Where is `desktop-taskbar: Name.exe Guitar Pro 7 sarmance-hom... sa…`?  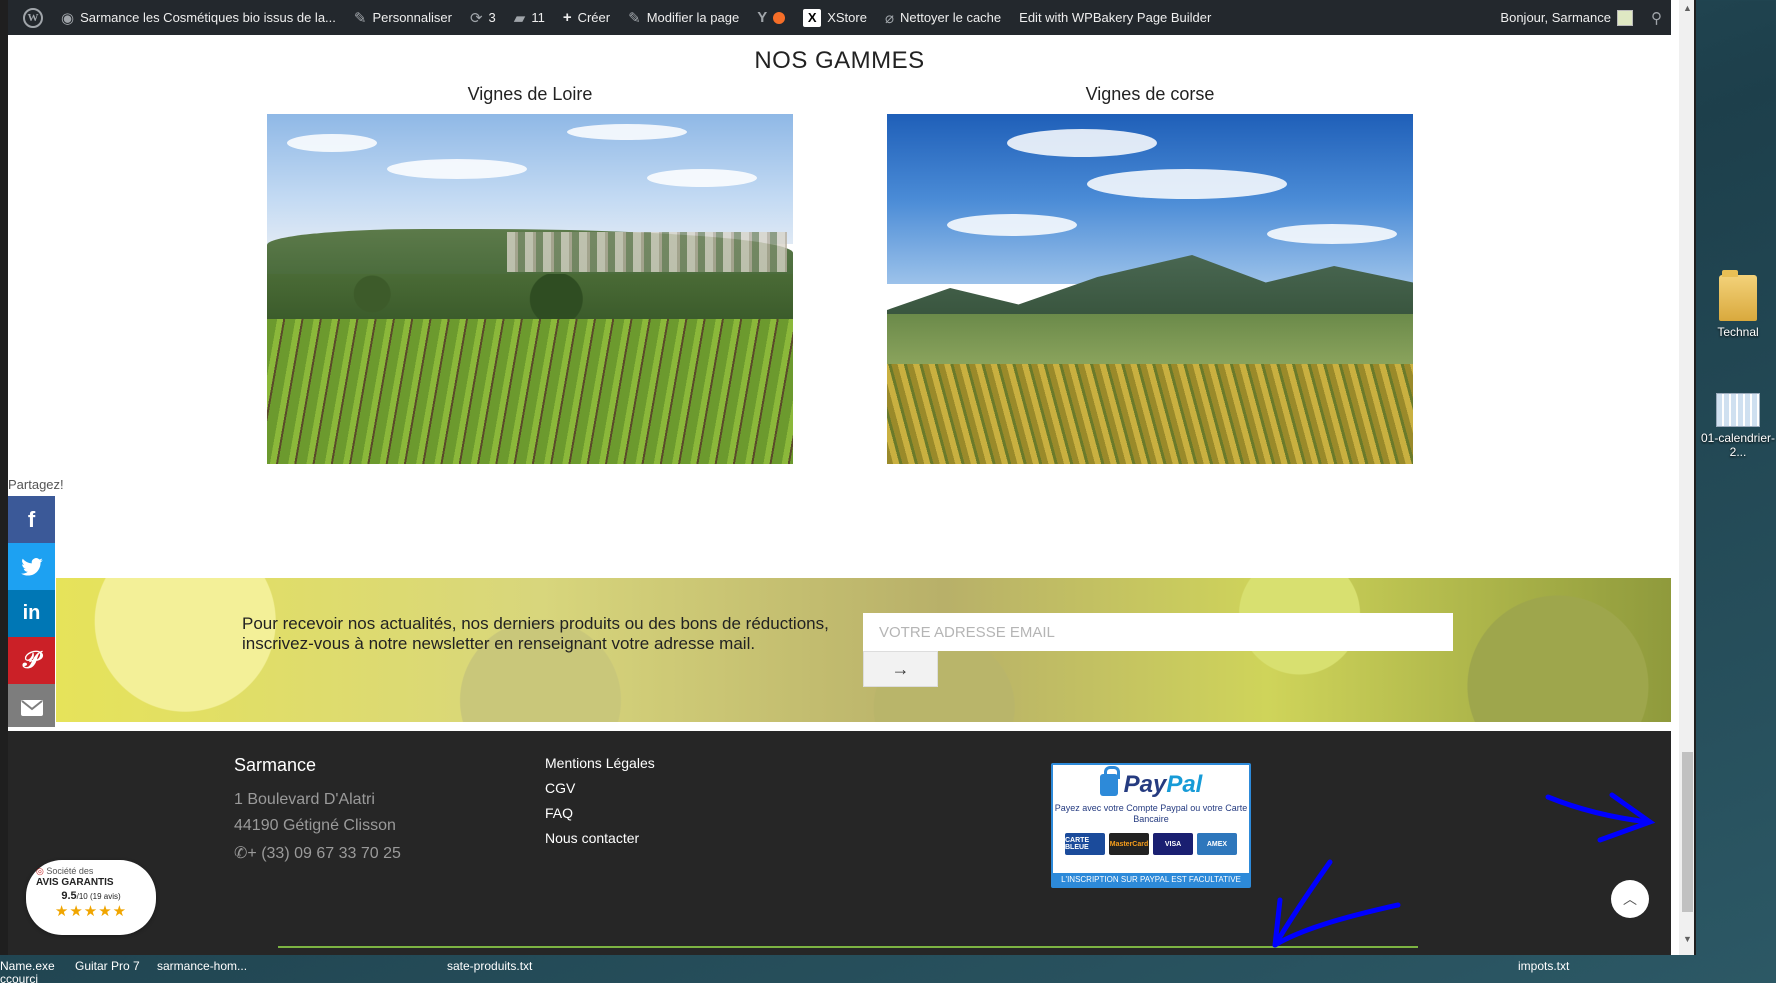
desktop-taskbar: Name.exe Guitar Pro 7 sarmance-hom... sa… is located at coordinates (888, 969).